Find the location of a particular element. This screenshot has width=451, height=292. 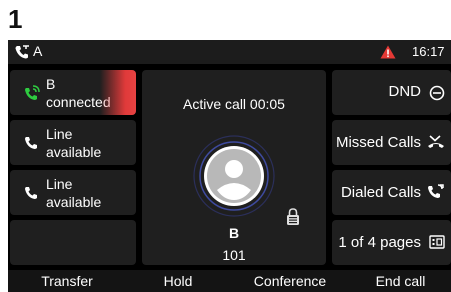

line-key-2: Line available is located at coordinates (73, 142).